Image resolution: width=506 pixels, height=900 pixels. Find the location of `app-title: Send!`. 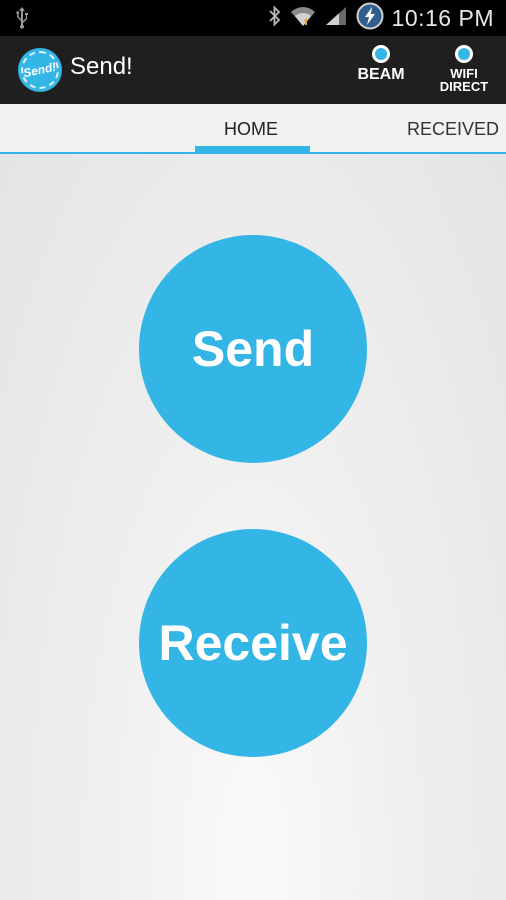

app-title: Send! is located at coordinates (101, 66).